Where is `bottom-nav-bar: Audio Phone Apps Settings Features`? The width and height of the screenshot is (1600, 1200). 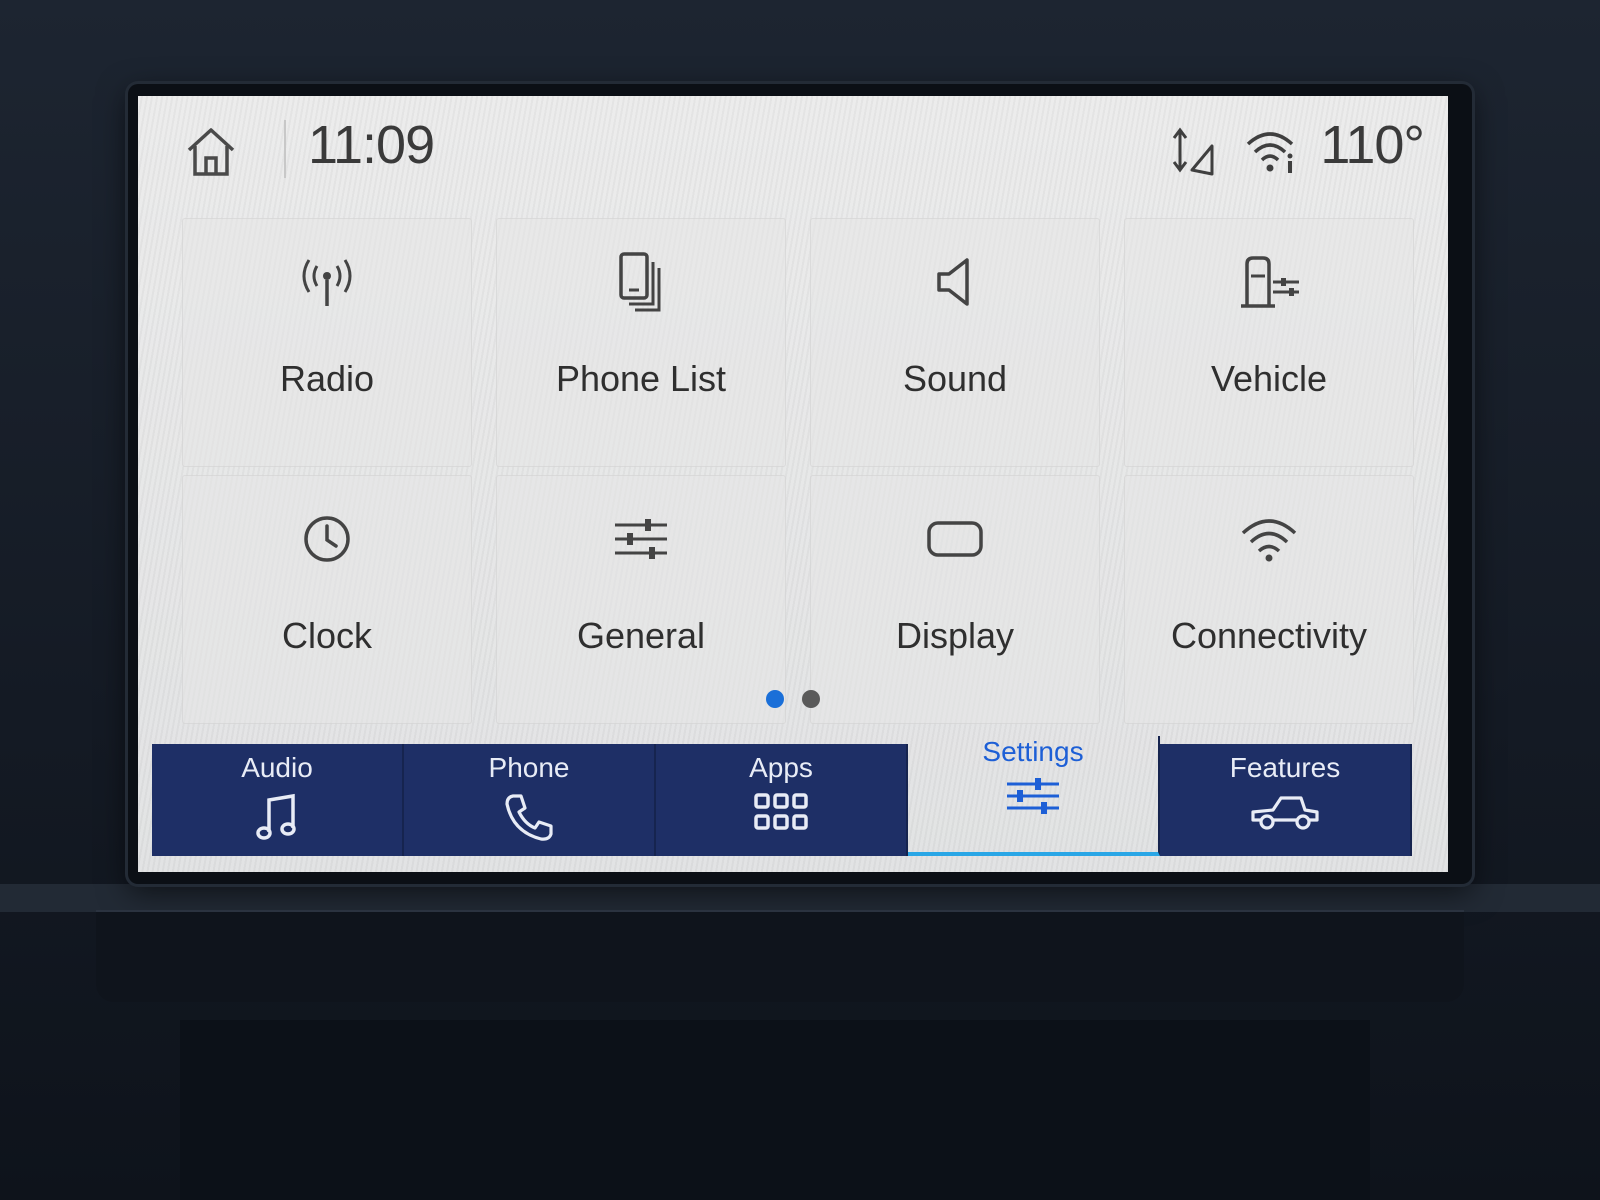
bottom-nav-bar: Audio Phone Apps Settings Features is located at coordinates (782, 796).